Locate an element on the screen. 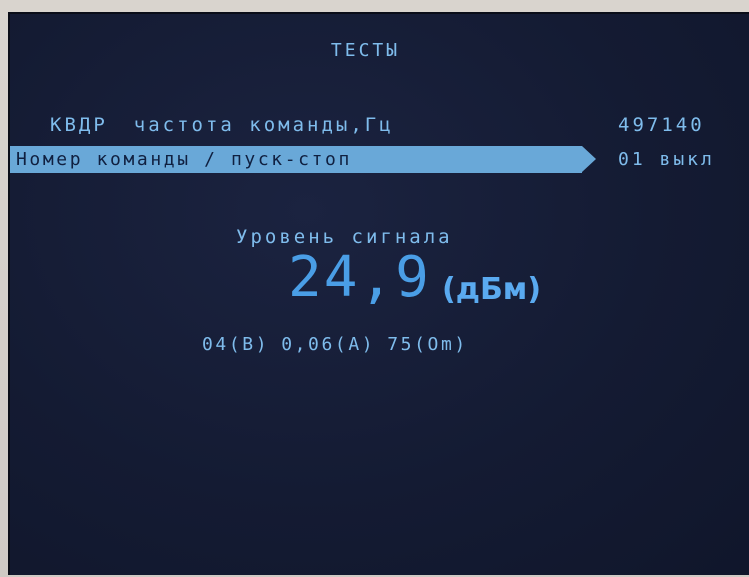  screen-title: ТЕСТЫ is located at coordinates (365, 50).